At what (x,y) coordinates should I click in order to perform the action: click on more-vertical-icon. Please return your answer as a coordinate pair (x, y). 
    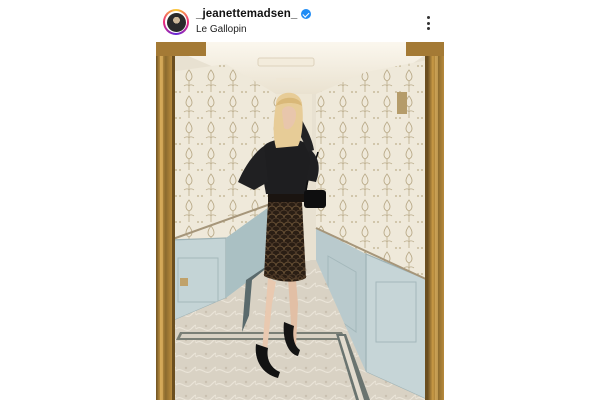
    Looking at the image, I should click on (428, 17).